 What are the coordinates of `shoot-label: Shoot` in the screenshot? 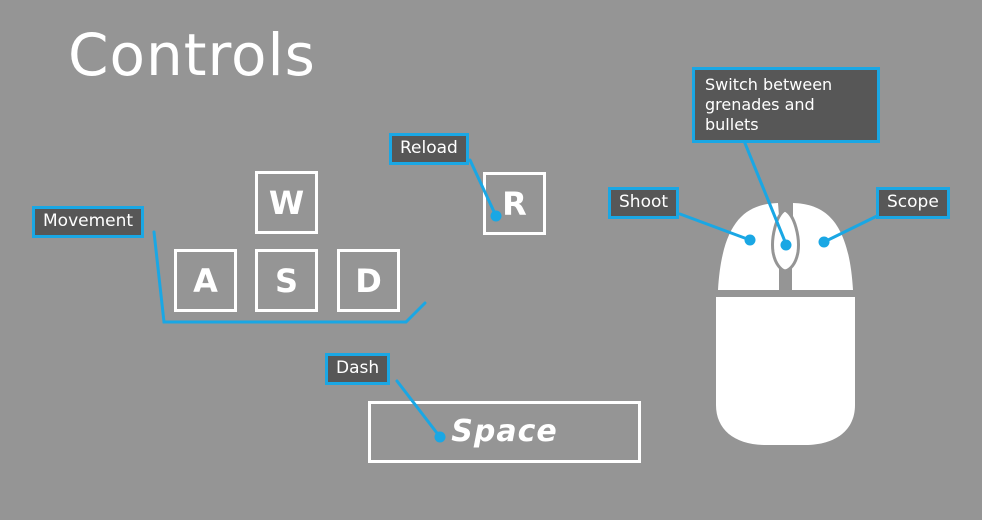 It's located at (644, 203).